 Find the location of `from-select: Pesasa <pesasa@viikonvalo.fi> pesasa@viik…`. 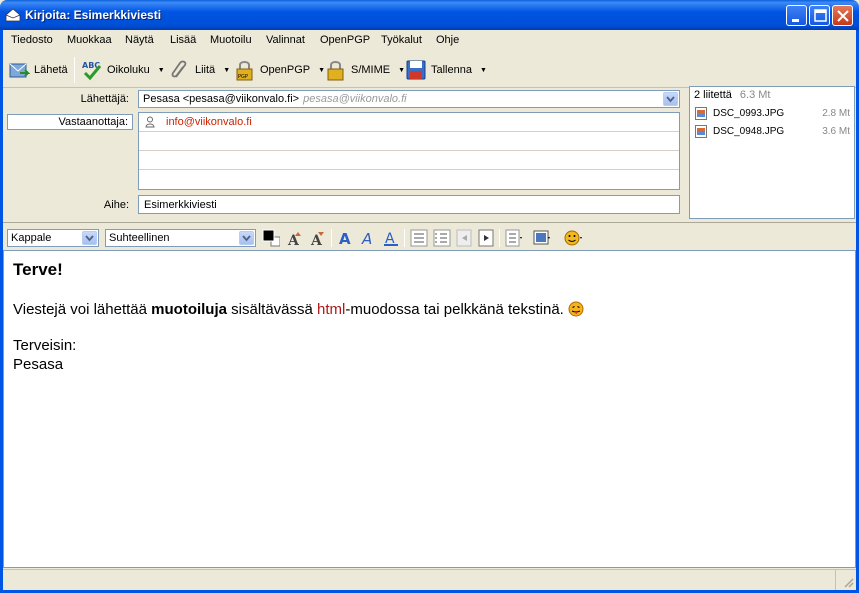

from-select: Pesasa <pesasa@viikonvalo.fi> pesasa@viik… is located at coordinates (409, 99).